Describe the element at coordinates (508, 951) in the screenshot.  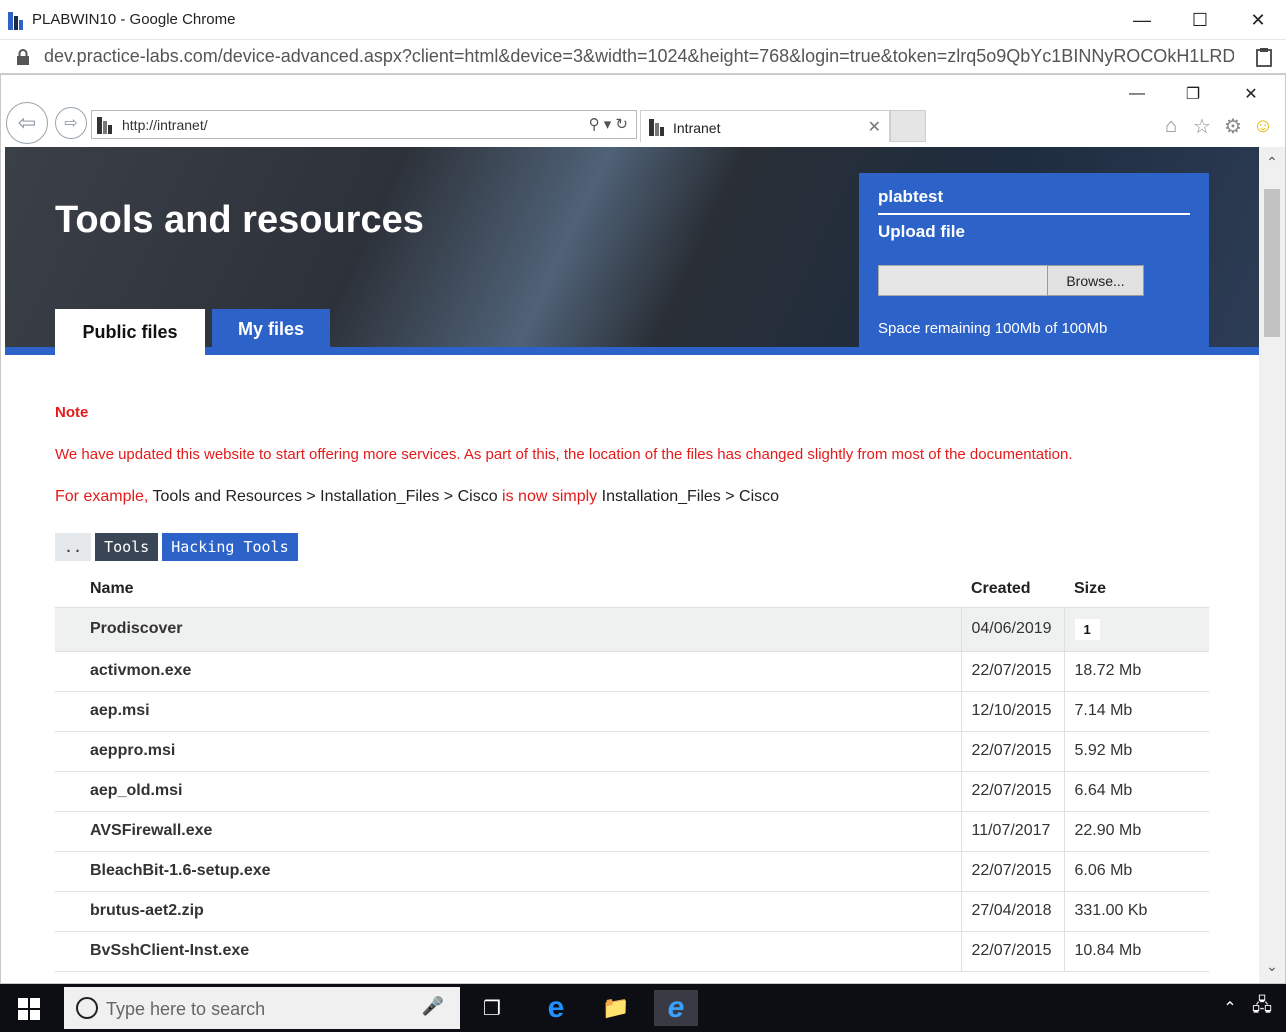
I see `file-name: BvSshClient-Inst.exe` at that location.